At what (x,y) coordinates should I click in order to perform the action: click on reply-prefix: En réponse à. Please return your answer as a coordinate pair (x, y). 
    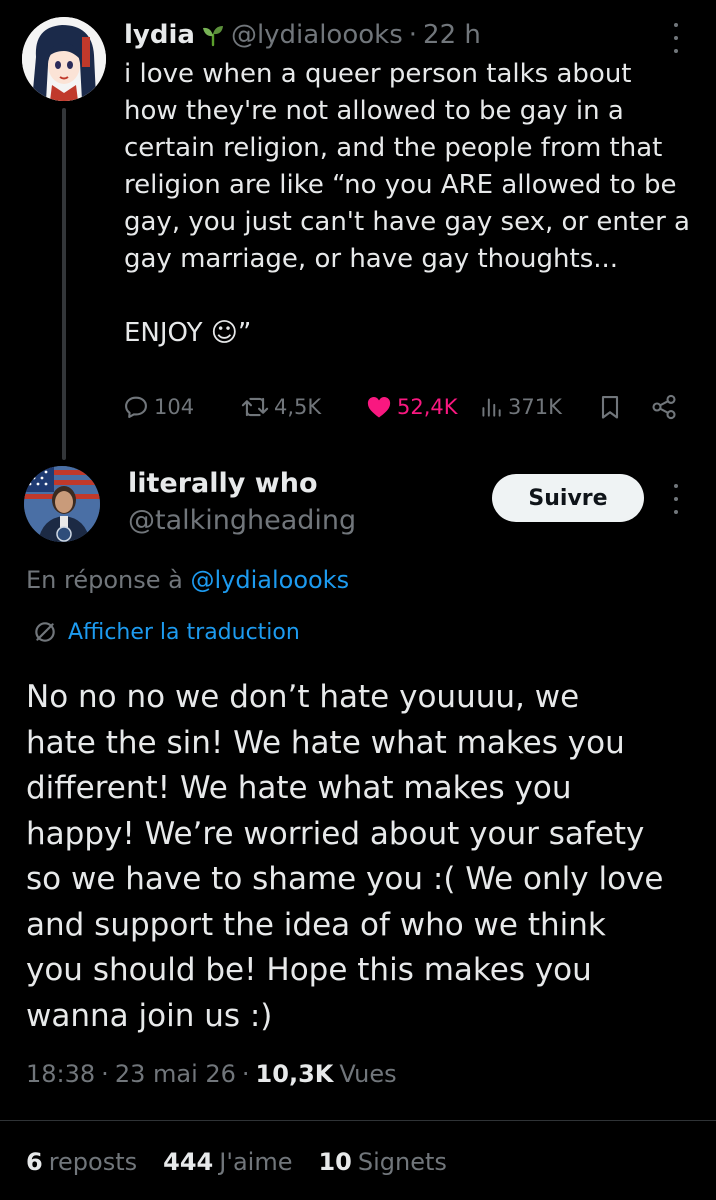
    Looking at the image, I should click on (104, 580).